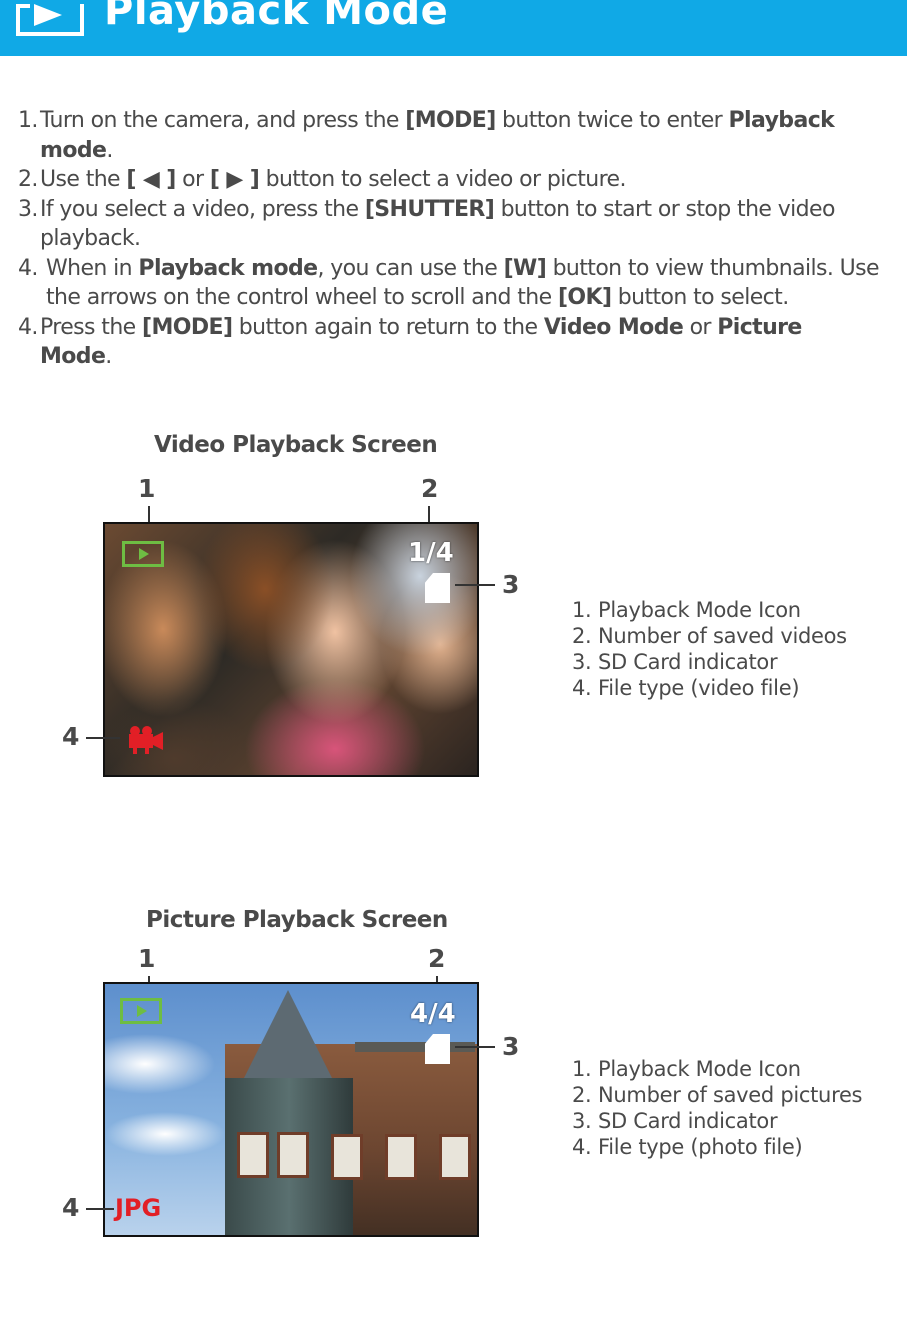  What do you see at coordinates (28, 120) in the screenshot?
I see `step-number: 1.` at bounding box center [28, 120].